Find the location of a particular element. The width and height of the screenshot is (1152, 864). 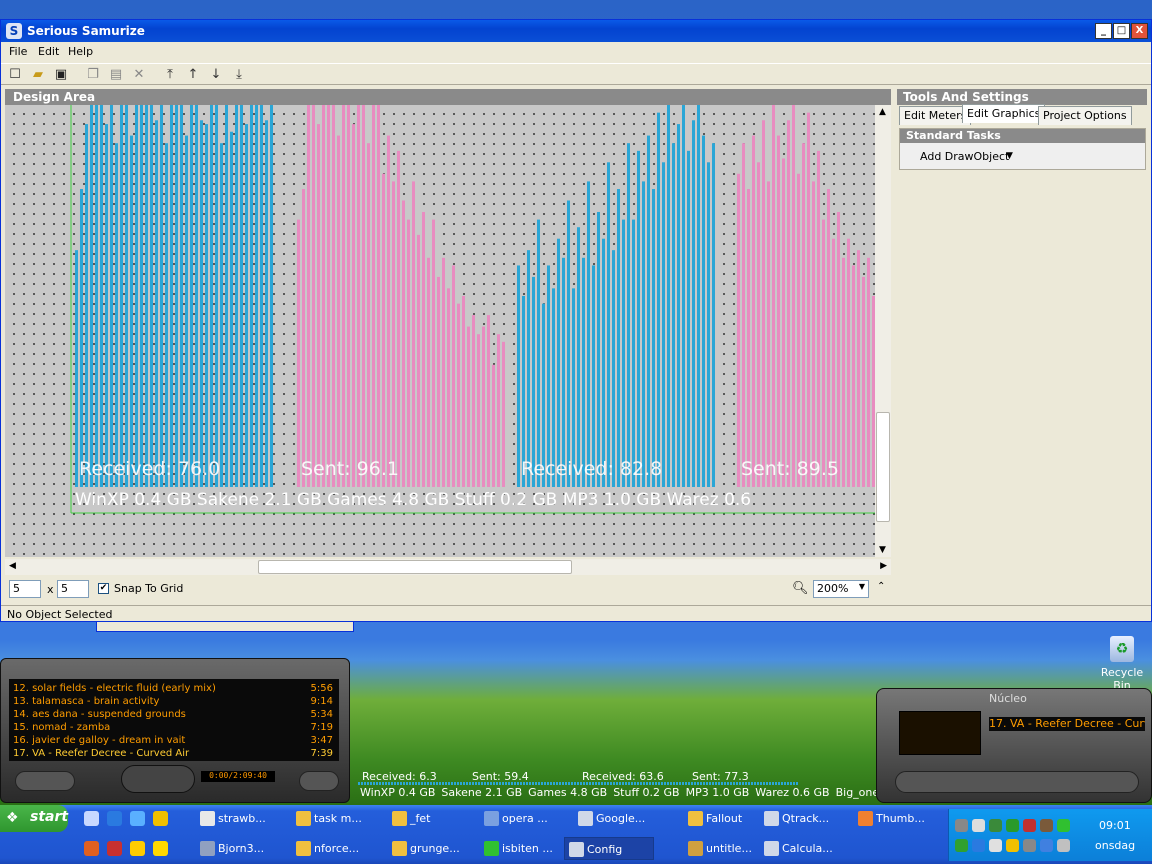

move-up-icon: ↑ is located at coordinates (193, 75).